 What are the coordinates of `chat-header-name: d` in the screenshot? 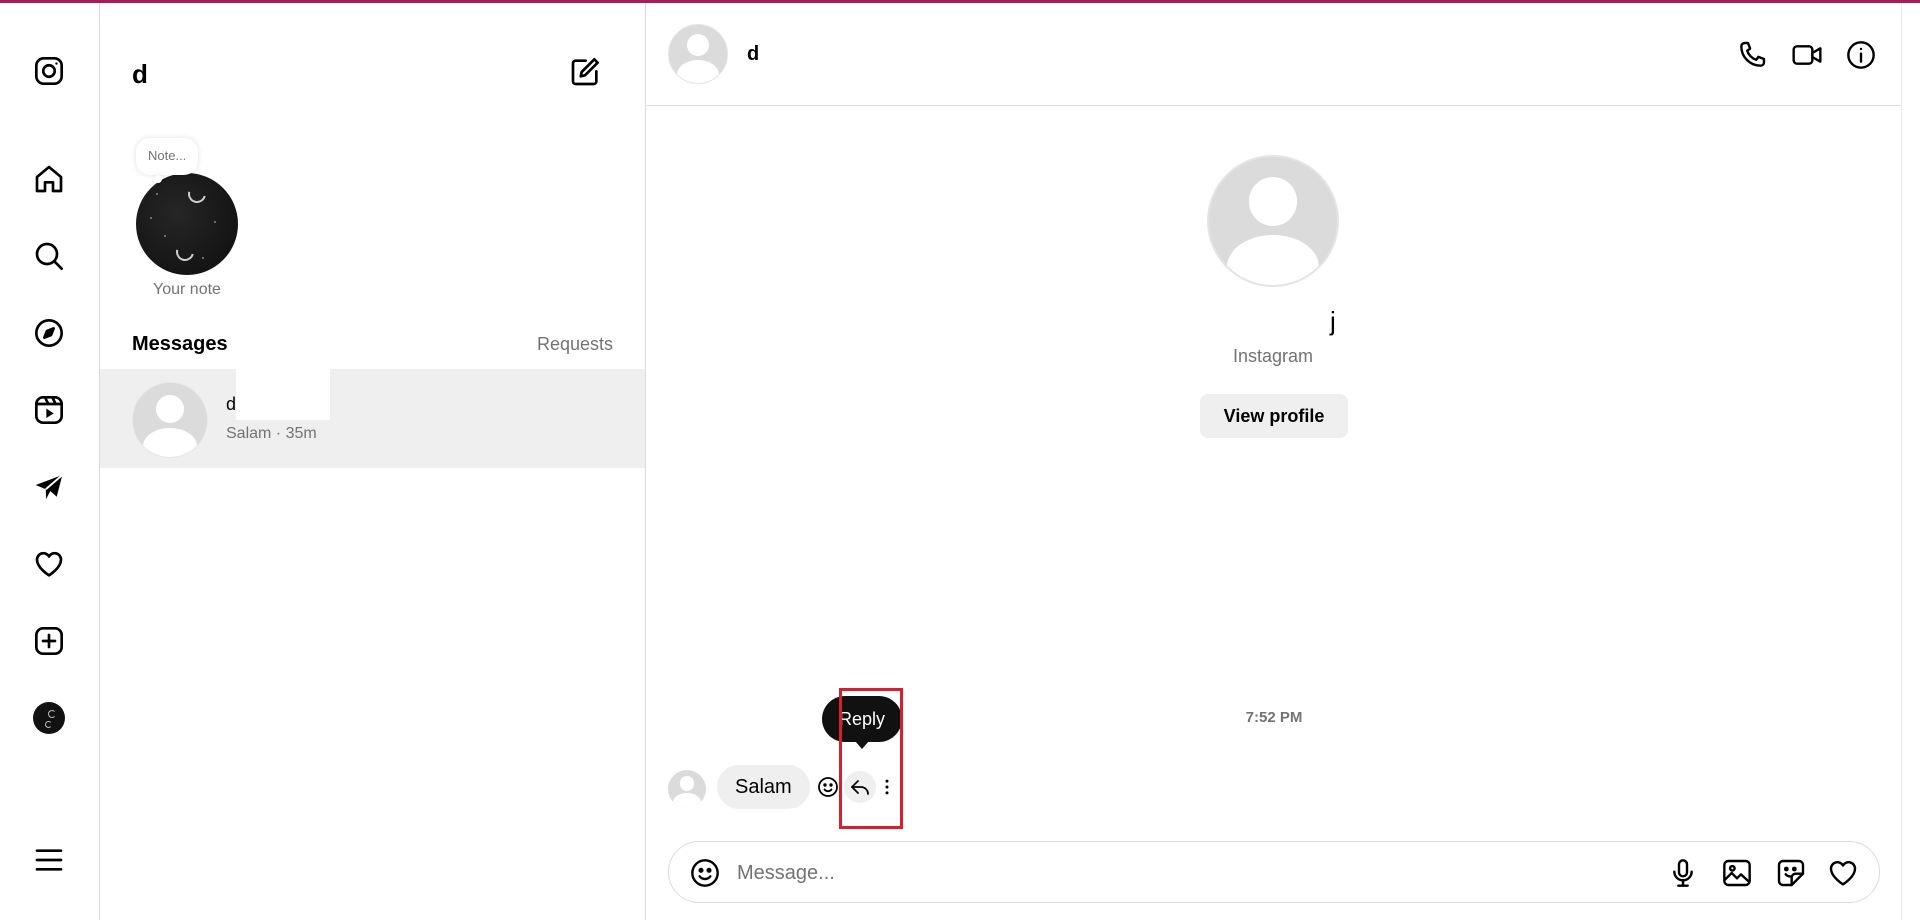 It's located at (753, 54).